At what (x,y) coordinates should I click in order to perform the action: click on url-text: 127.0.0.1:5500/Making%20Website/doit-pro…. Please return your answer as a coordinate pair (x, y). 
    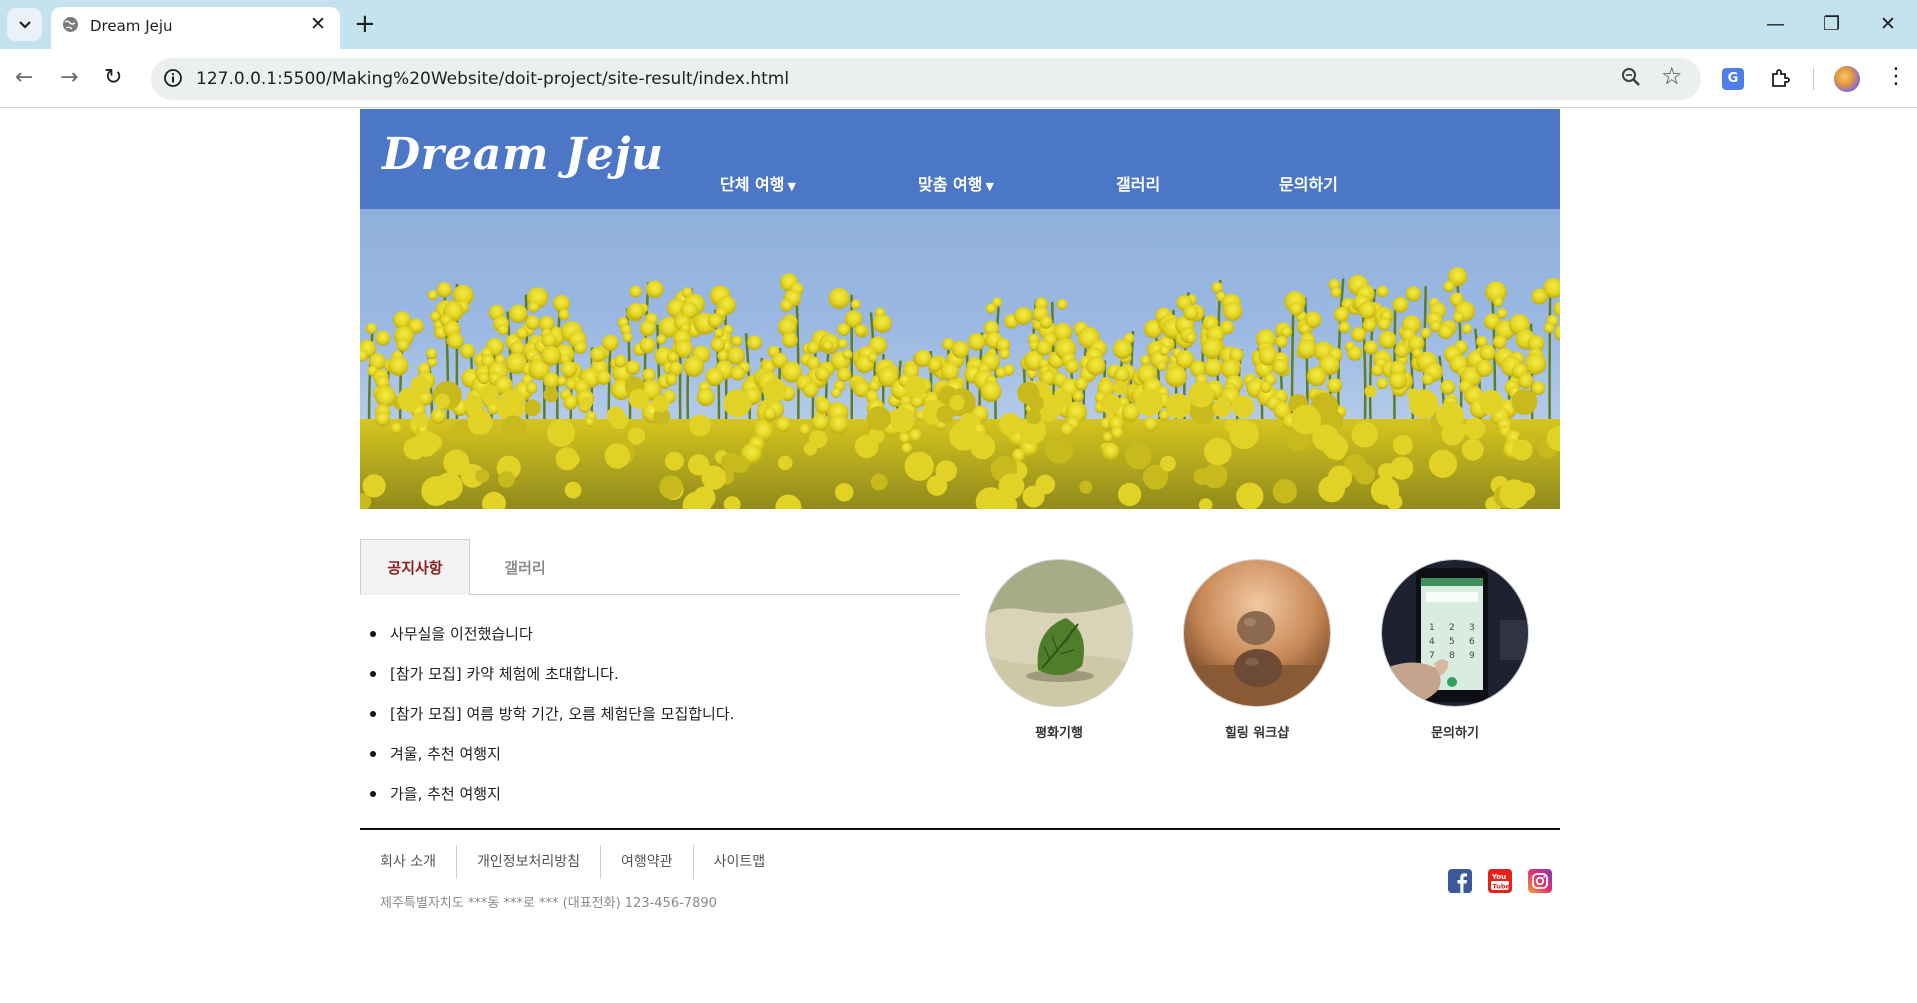
    Looking at the image, I should click on (492, 79).